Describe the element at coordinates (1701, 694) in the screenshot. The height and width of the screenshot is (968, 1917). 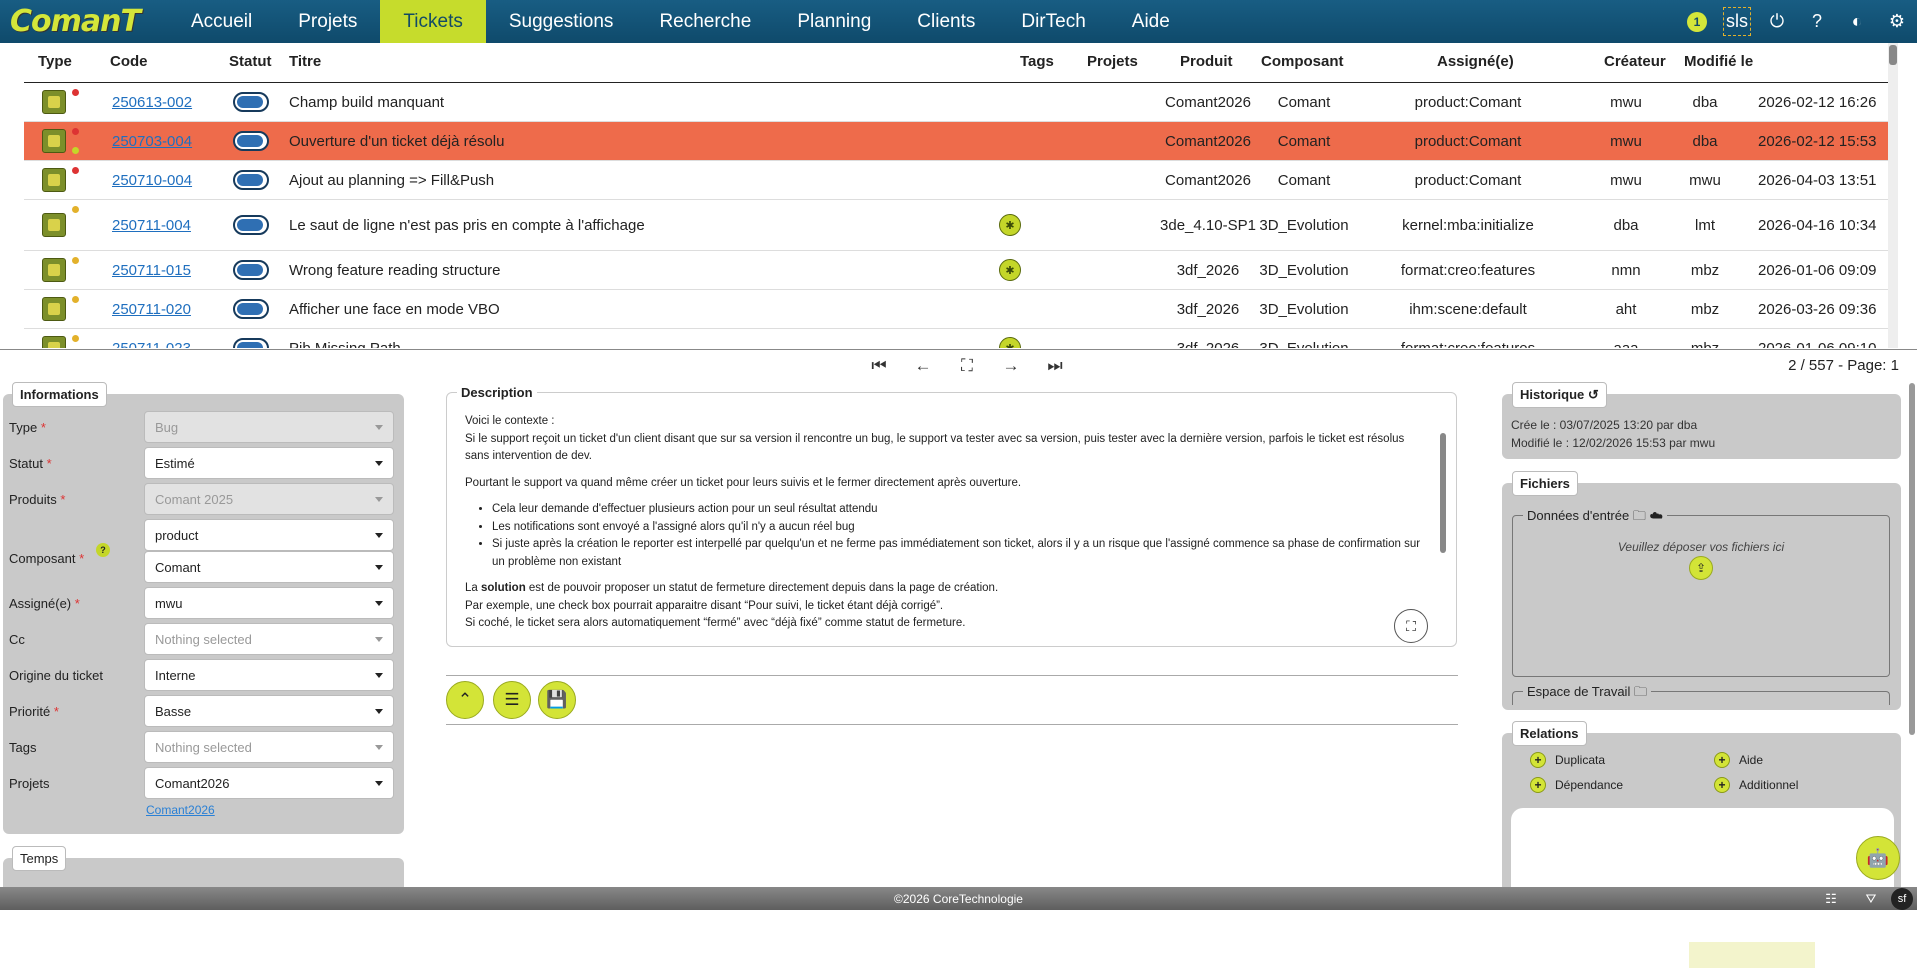
I see `workspace-section: Espace de Travail 🗀` at that location.